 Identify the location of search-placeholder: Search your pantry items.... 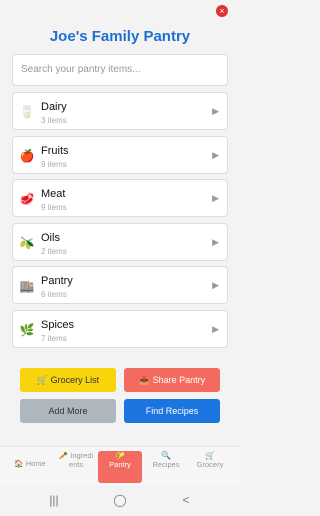
(81, 69).